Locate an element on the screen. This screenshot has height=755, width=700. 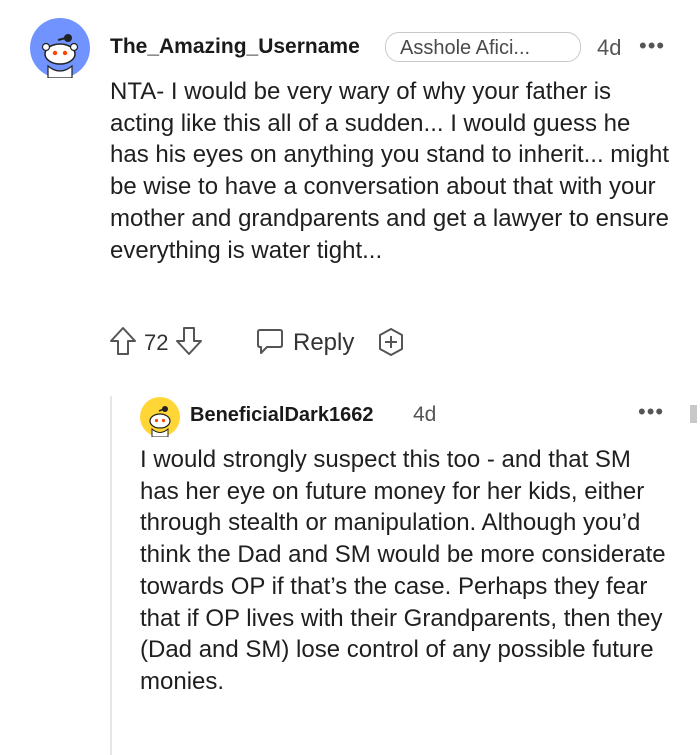
avatar is located at coordinates (60, 48).